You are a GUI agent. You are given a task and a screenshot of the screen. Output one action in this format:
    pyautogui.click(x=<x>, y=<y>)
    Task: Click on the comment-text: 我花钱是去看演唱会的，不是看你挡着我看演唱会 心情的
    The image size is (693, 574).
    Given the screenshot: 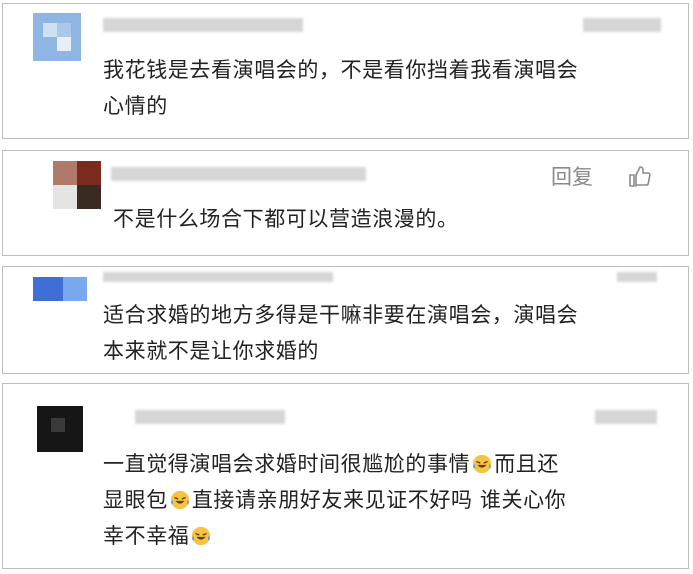 What is the action you would take?
    pyautogui.click(x=385, y=88)
    